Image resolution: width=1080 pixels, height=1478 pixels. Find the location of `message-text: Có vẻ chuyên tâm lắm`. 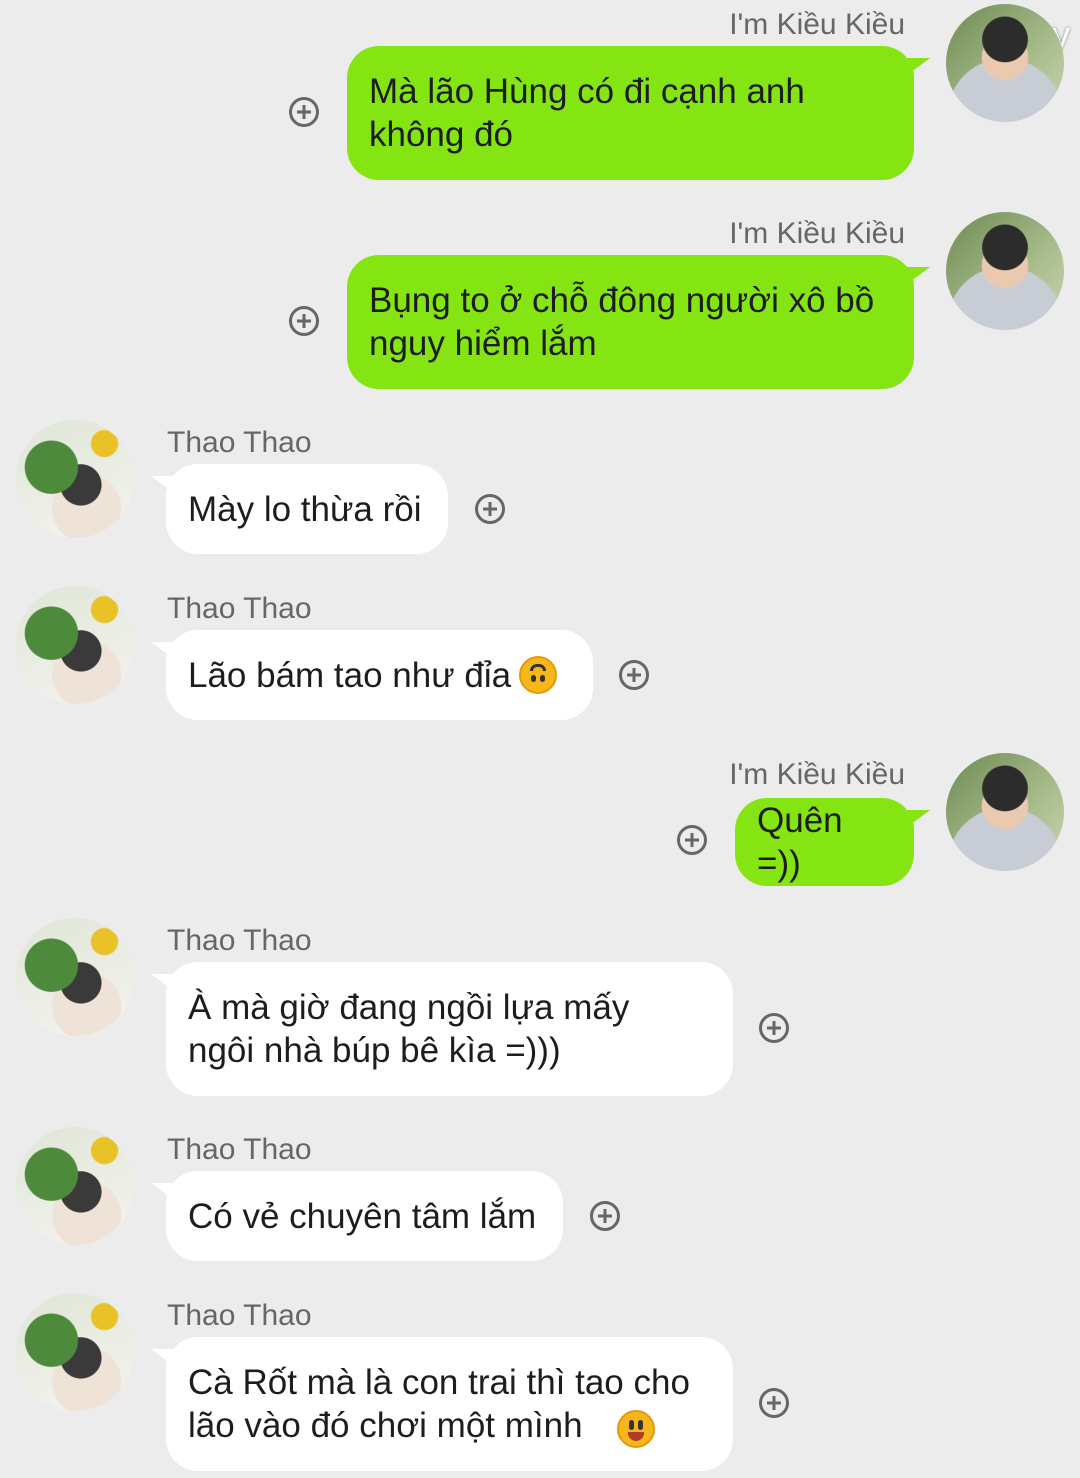

message-text: Có vẻ chuyên tâm lắm is located at coordinates (362, 1216).